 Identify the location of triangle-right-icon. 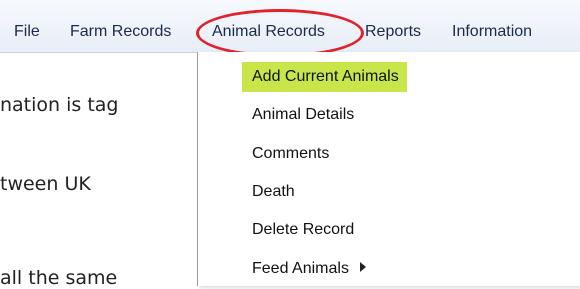
(363, 267).